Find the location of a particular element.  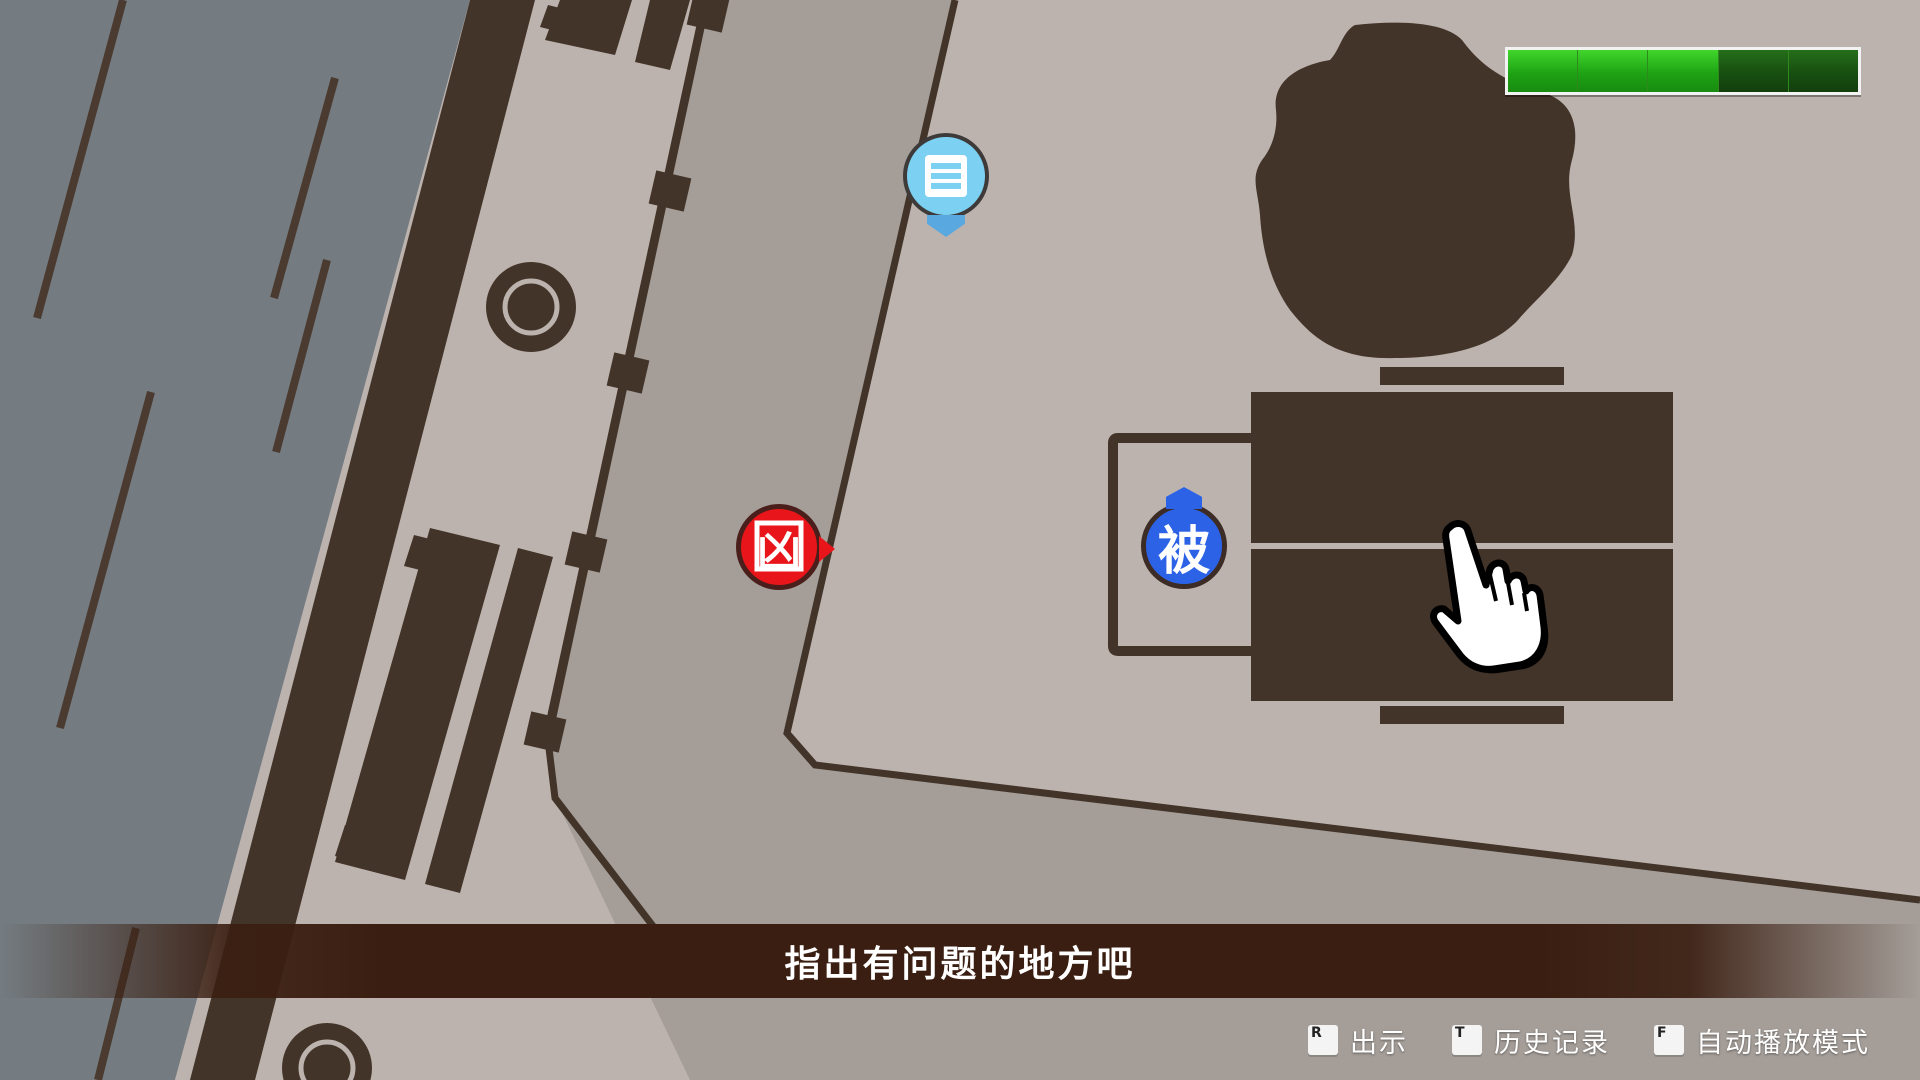

key-icon: F is located at coordinates (1669, 1040).